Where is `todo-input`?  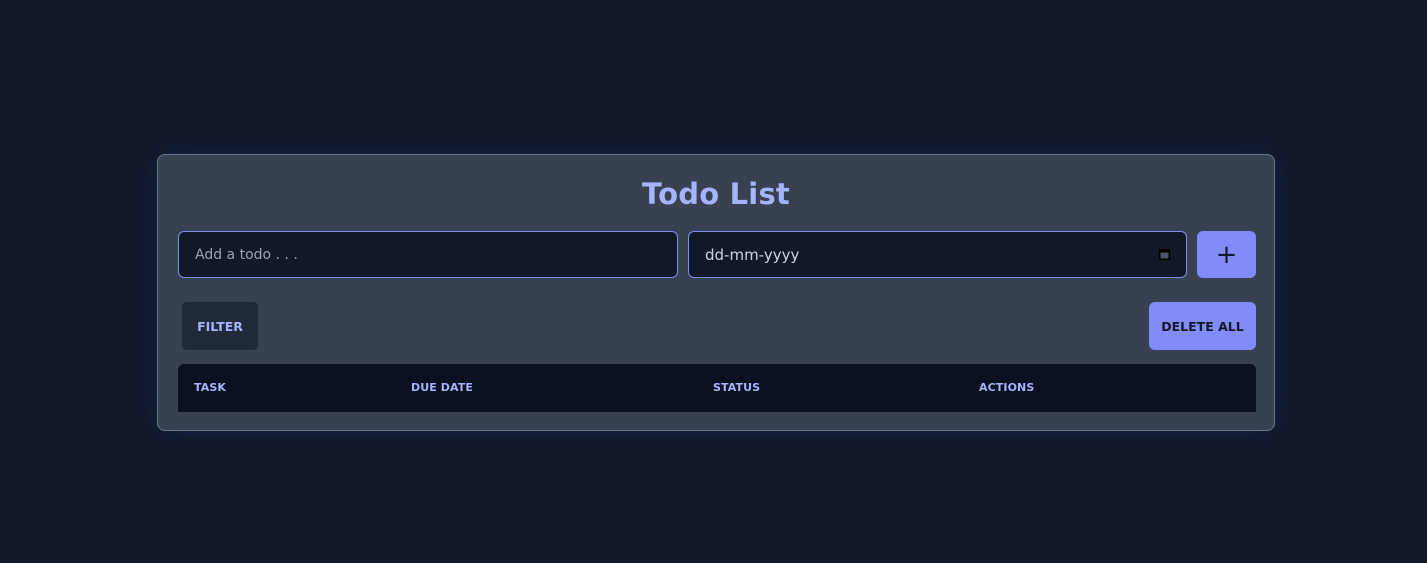 todo-input is located at coordinates (428, 254).